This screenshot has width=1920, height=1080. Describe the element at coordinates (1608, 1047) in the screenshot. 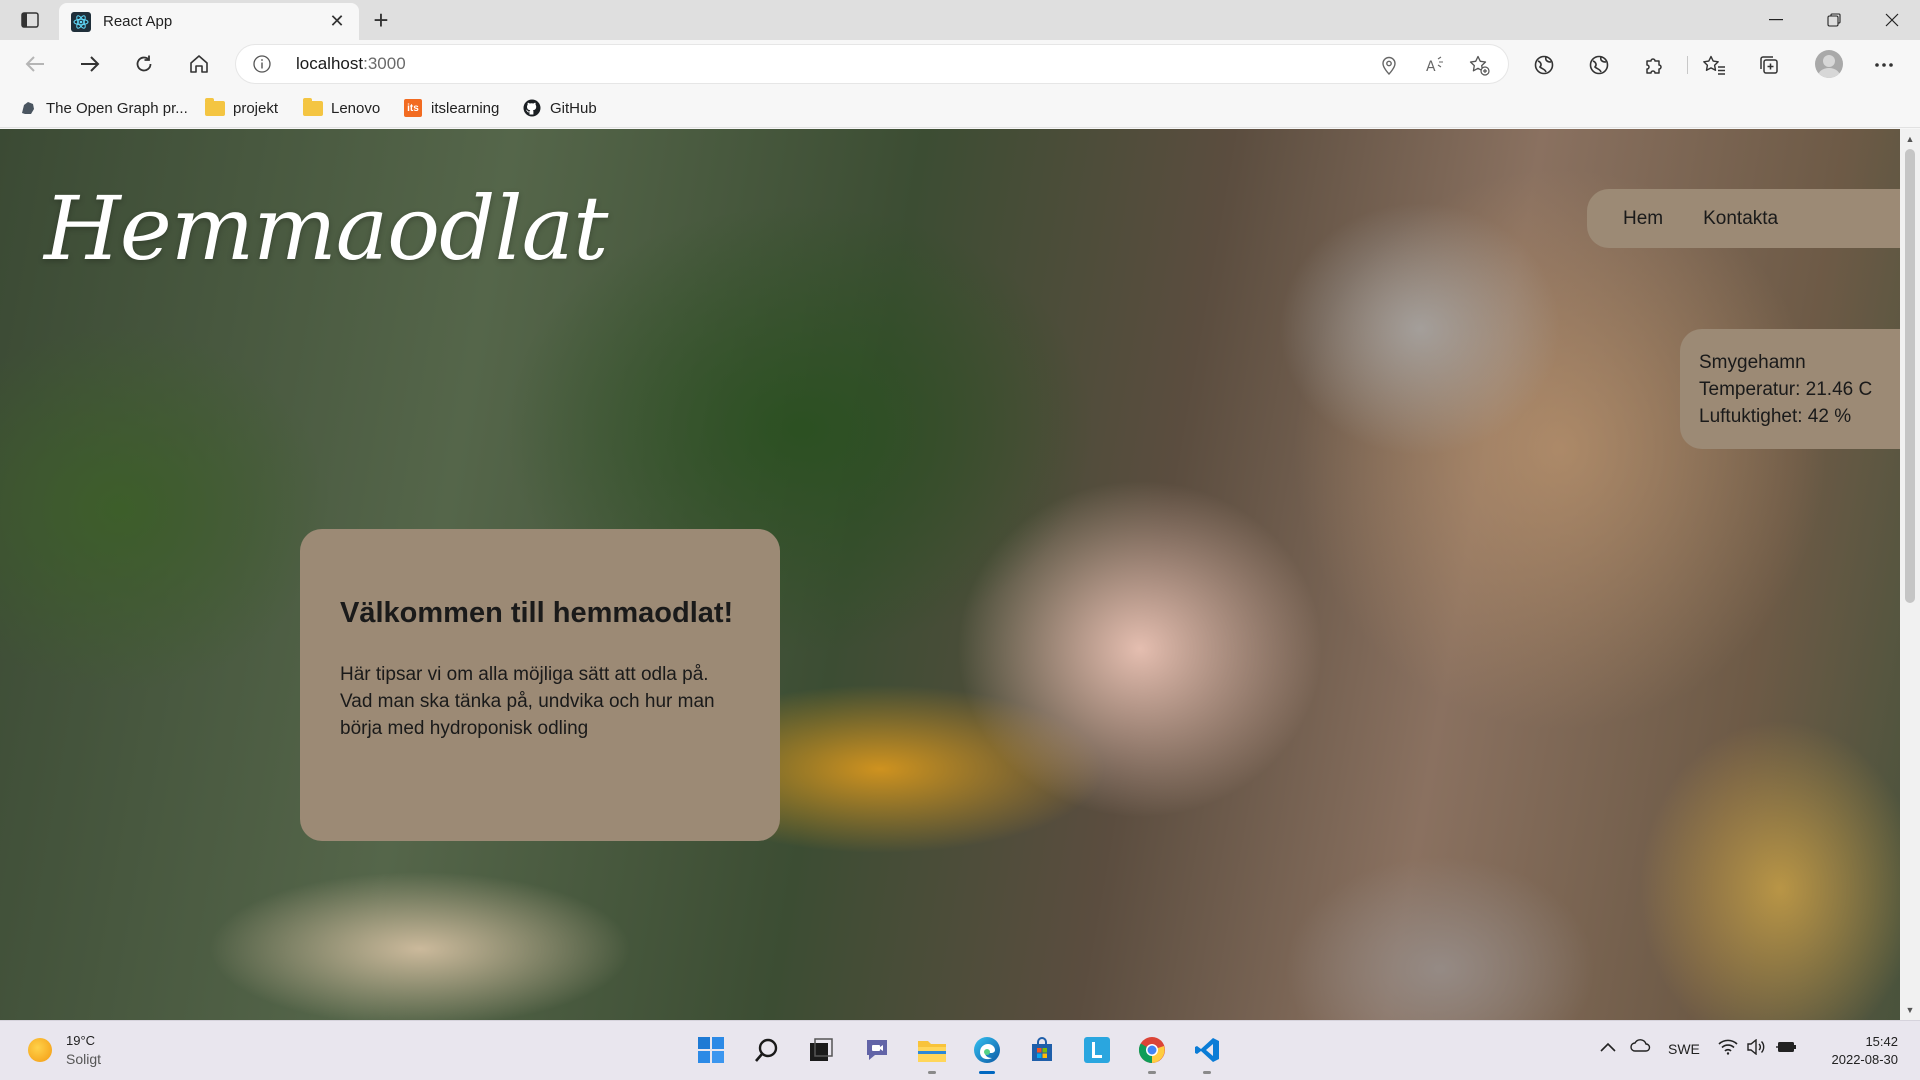

I see `show-hidden-icons-icon` at that location.